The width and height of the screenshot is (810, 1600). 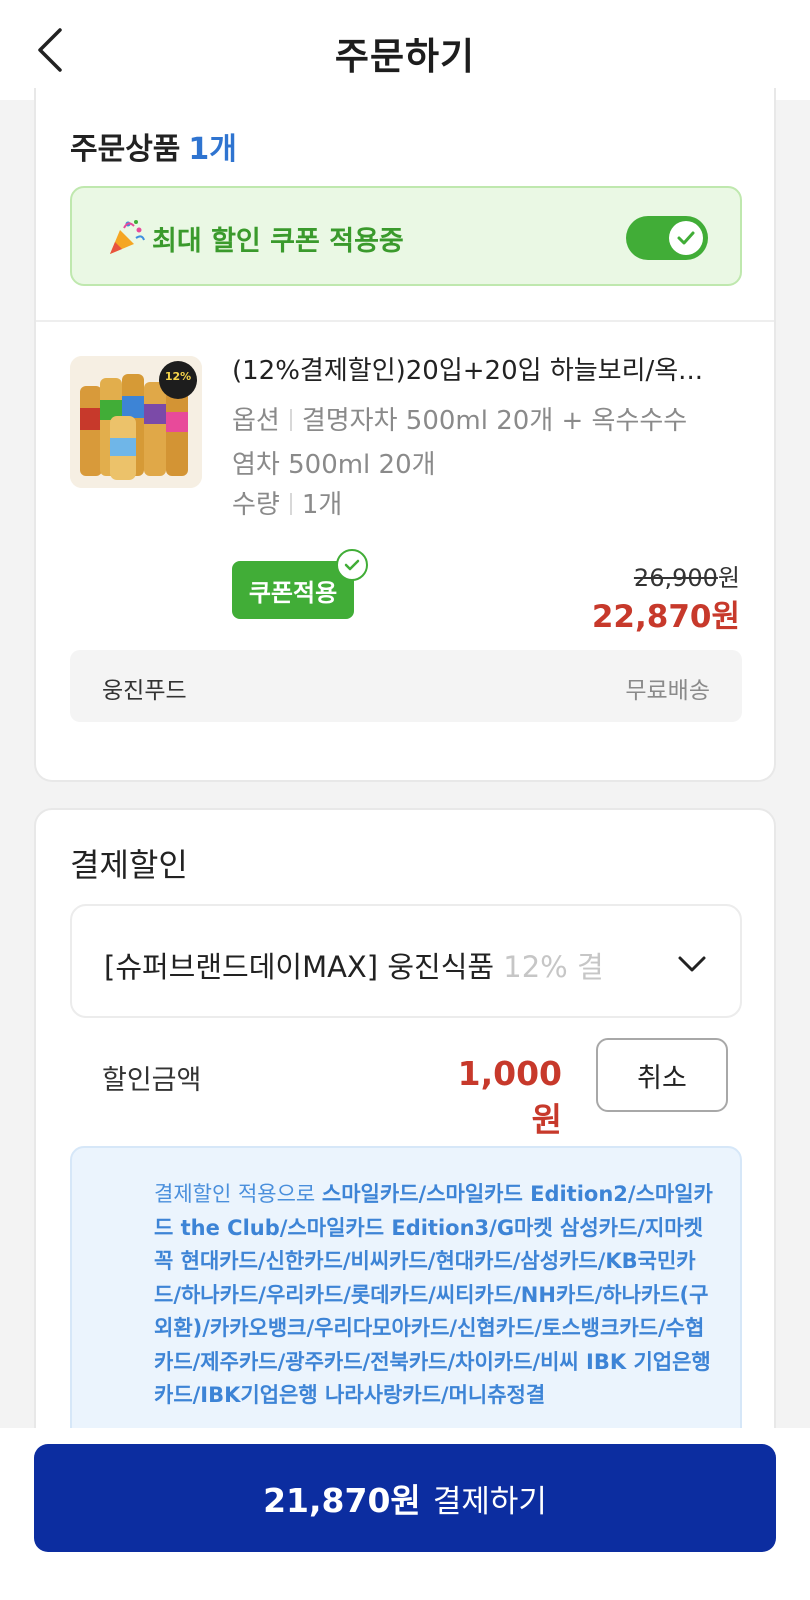 What do you see at coordinates (152, 1080) in the screenshot?
I see `discount-amount-label: 할인금액` at bounding box center [152, 1080].